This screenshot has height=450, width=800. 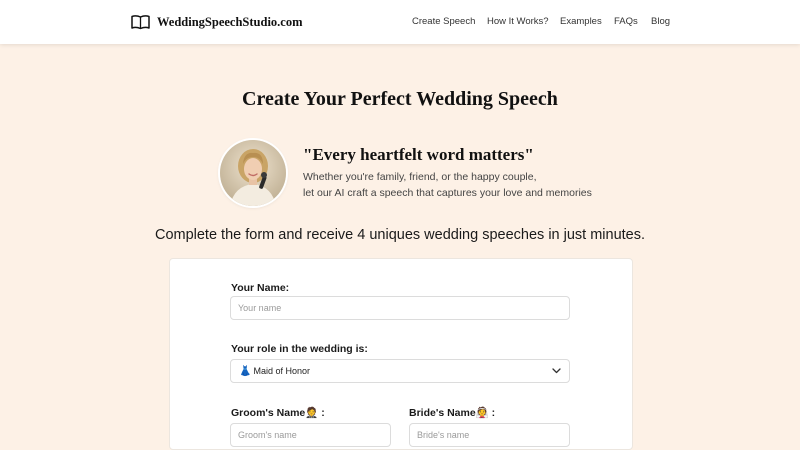 I want to click on quote-heading: "Every heartfelt word matters", so click(x=418, y=154).